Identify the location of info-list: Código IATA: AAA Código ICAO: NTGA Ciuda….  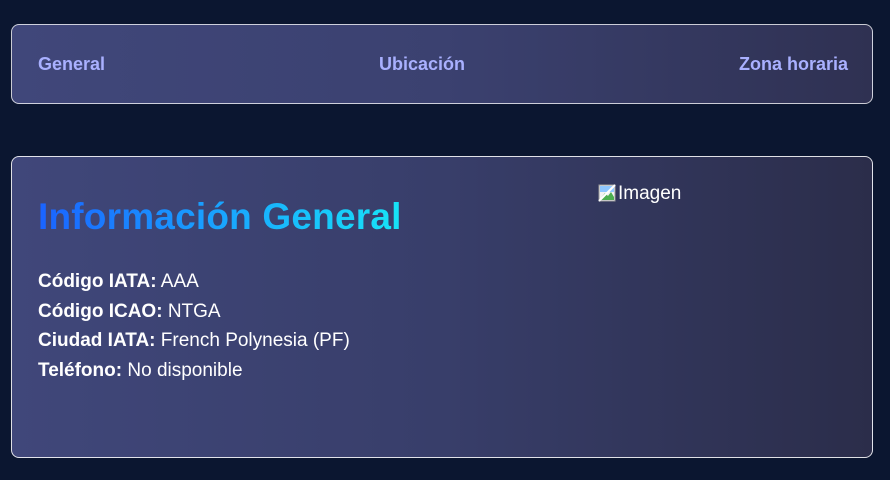
(194, 326).